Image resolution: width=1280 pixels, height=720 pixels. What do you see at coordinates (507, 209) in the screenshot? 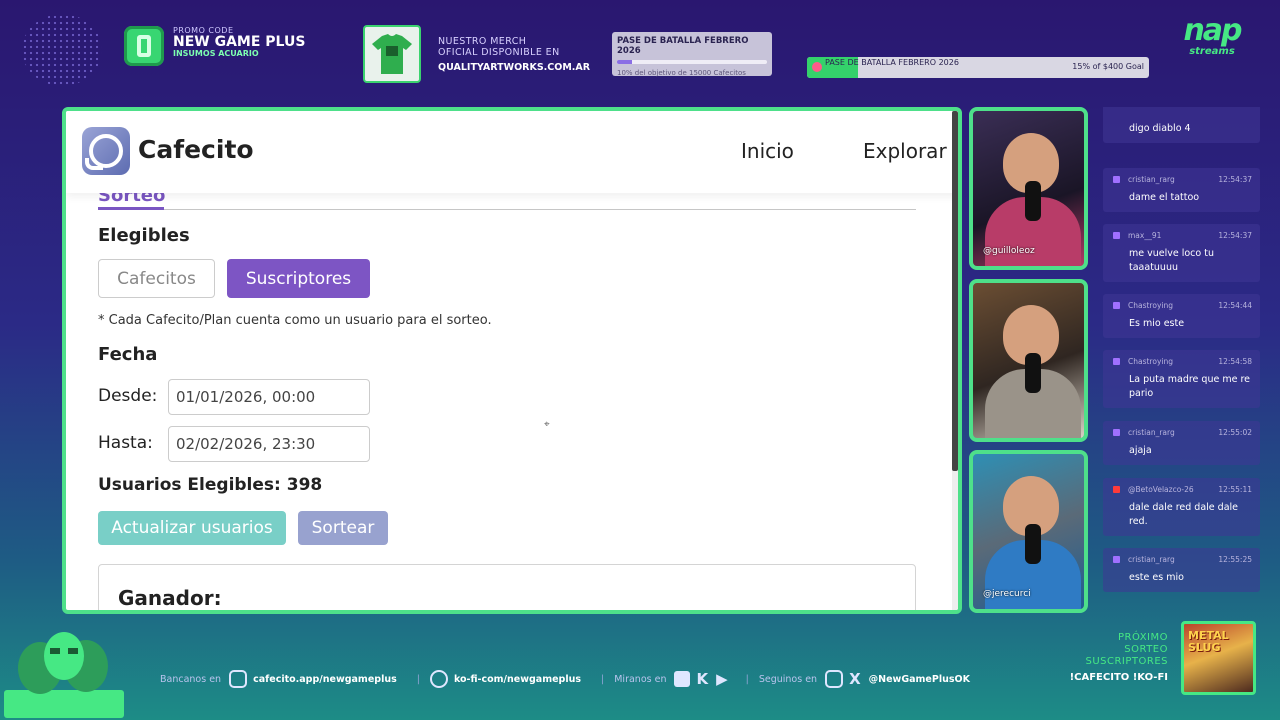
I see `tab-divider` at bounding box center [507, 209].